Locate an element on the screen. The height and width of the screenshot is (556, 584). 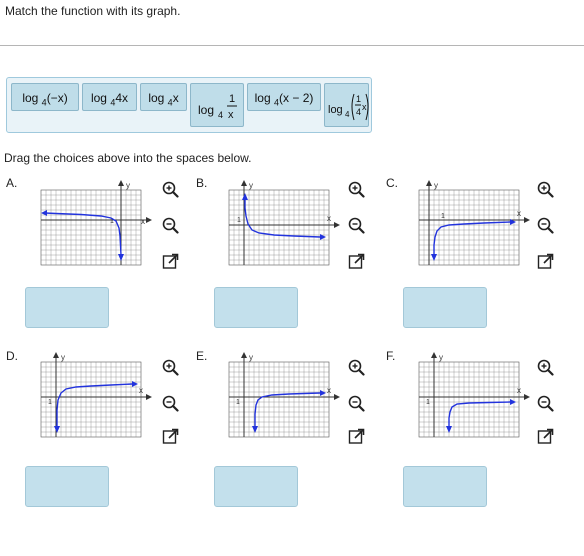
log4-quarter-x-text: log 4 1 4 x is located at coordinates (348, 107).